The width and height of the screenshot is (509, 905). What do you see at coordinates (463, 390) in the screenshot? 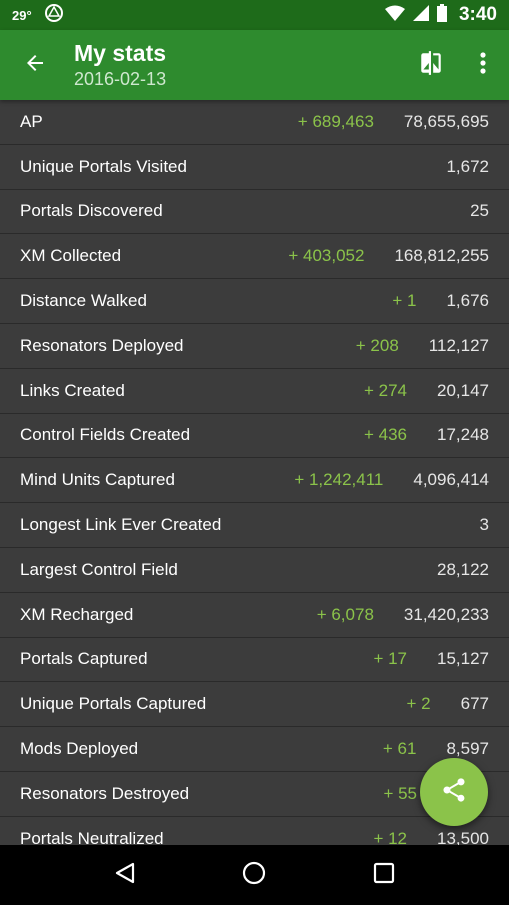
I see `stat-value: 20,147` at bounding box center [463, 390].